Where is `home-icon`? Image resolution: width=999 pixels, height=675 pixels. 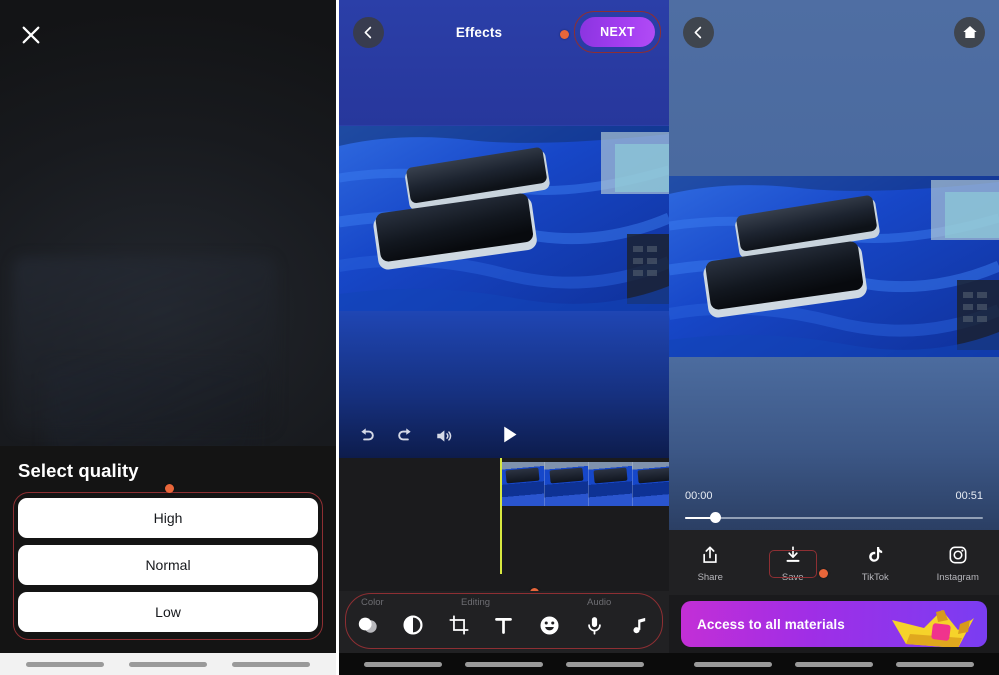 home-icon is located at coordinates (969, 32).